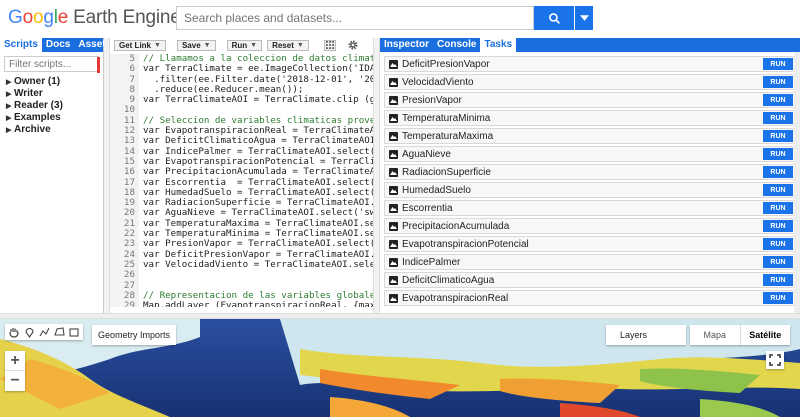 This screenshot has height=417, width=800. What do you see at coordinates (431, 262) in the screenshot?
I see `task-name: IndicePalmer` at bounding box center [431, 262].